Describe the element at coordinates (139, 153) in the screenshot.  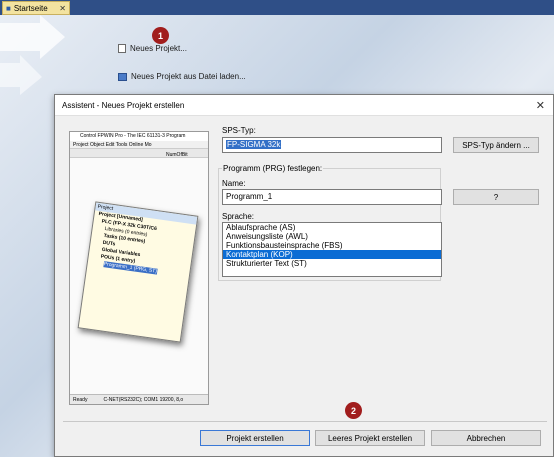
I see `preview-toolbar: NumOfBit` at that location.